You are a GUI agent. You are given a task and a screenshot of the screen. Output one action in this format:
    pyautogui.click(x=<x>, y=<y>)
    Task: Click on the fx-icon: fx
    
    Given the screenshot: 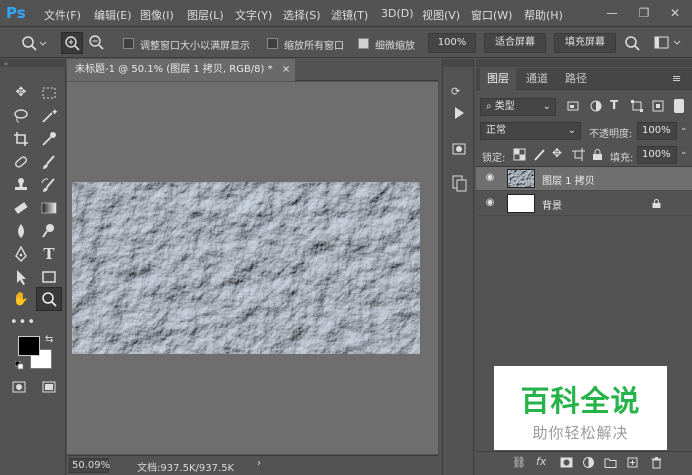 What is the action you would take?
    pyautogui.click(x=541, y=461)
    